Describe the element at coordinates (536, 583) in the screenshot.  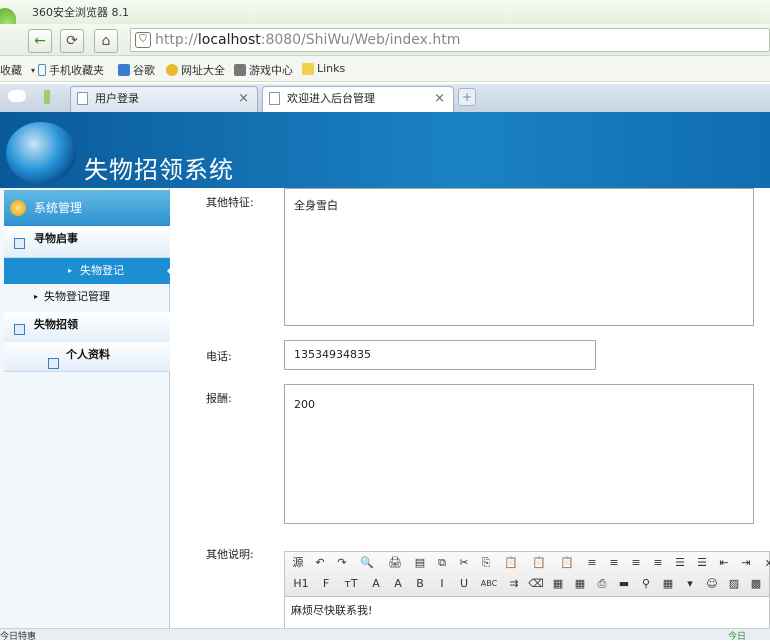
I see `editor-tool-button: ⌫` at that location.